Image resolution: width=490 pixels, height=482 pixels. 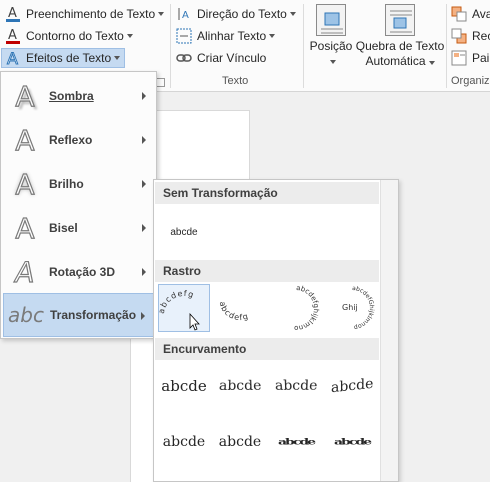 What do you see at coordinates (470, 14) in the screenshot?
I see `bring-forward-button: Ava` at bounding box center [470, 14].